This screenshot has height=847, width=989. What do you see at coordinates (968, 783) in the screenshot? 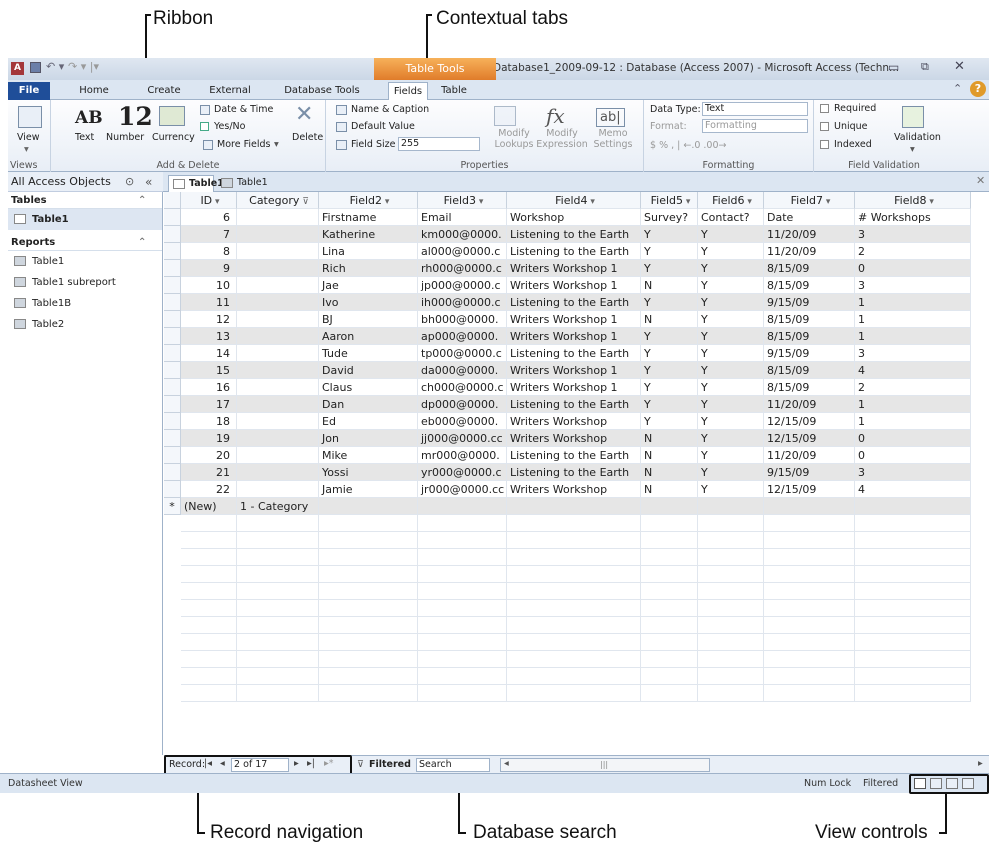
I see `design-view-icon` at bounding box center [968, 783].